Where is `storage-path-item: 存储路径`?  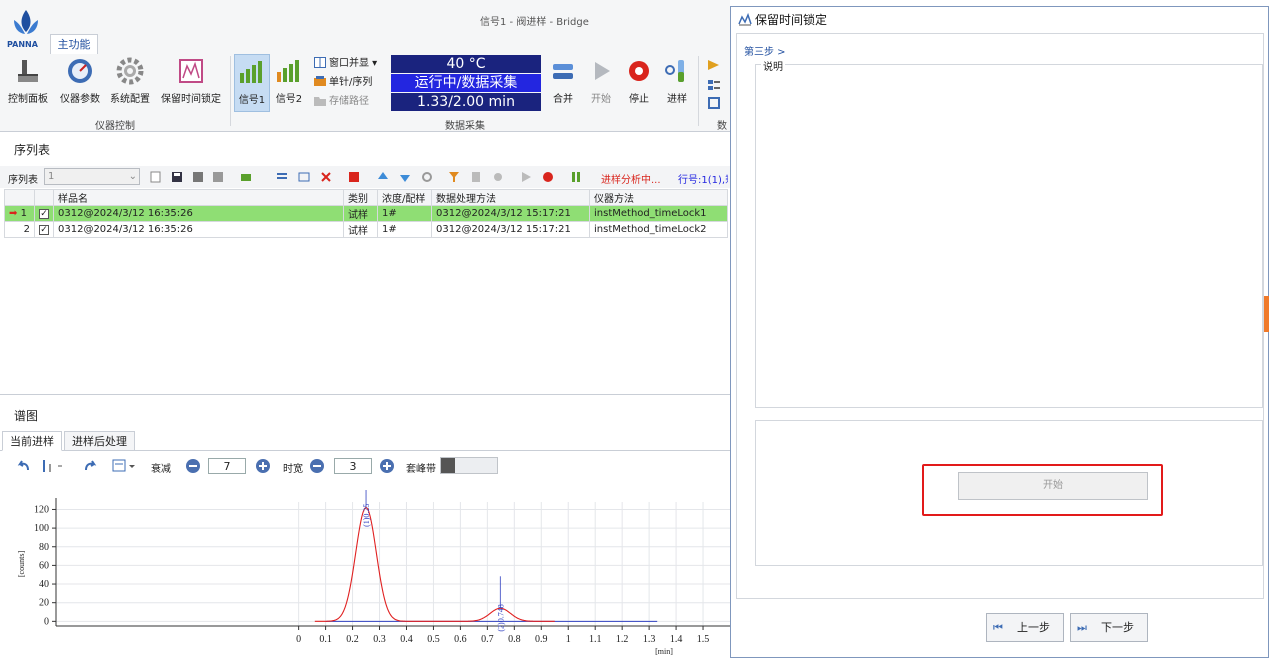 storage-path-item: 存储路径 is located at coordinates (341, 102).